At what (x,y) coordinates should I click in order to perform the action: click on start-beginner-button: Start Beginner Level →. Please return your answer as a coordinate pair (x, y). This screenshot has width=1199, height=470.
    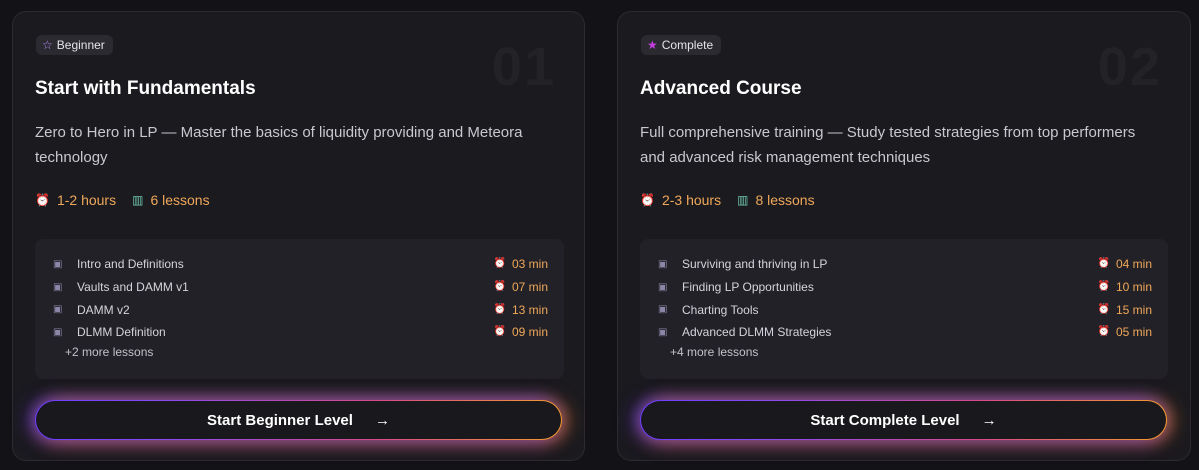
    Looking at the image, I should click on (298, 420).